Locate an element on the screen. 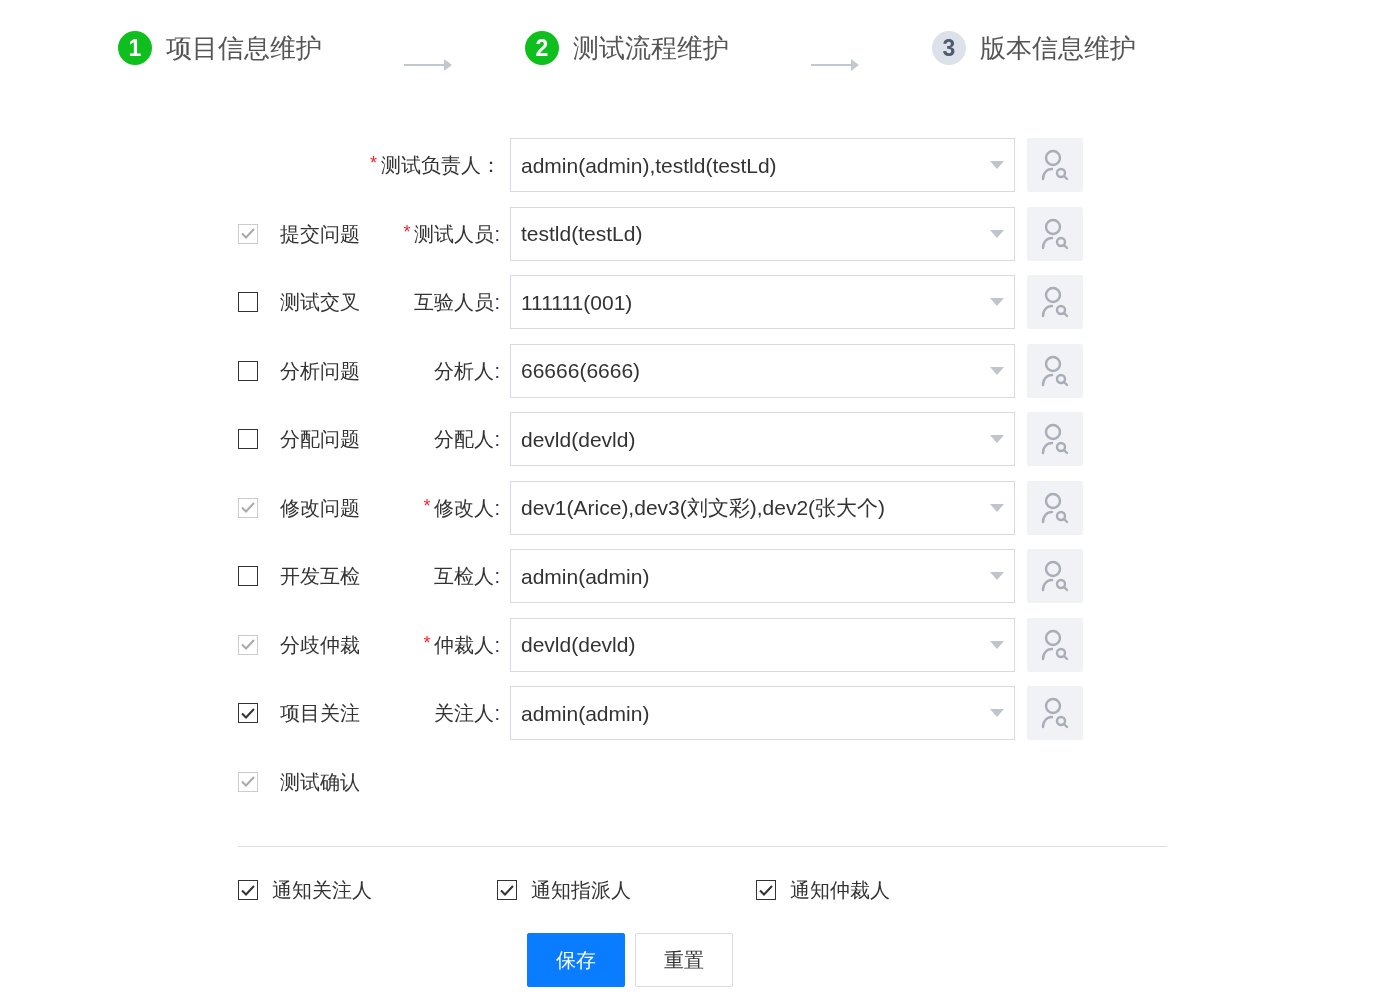 The width and height of the screenshot is (1394, 1000). select-field: testld(testLd) is located at coordinates (762, 233).